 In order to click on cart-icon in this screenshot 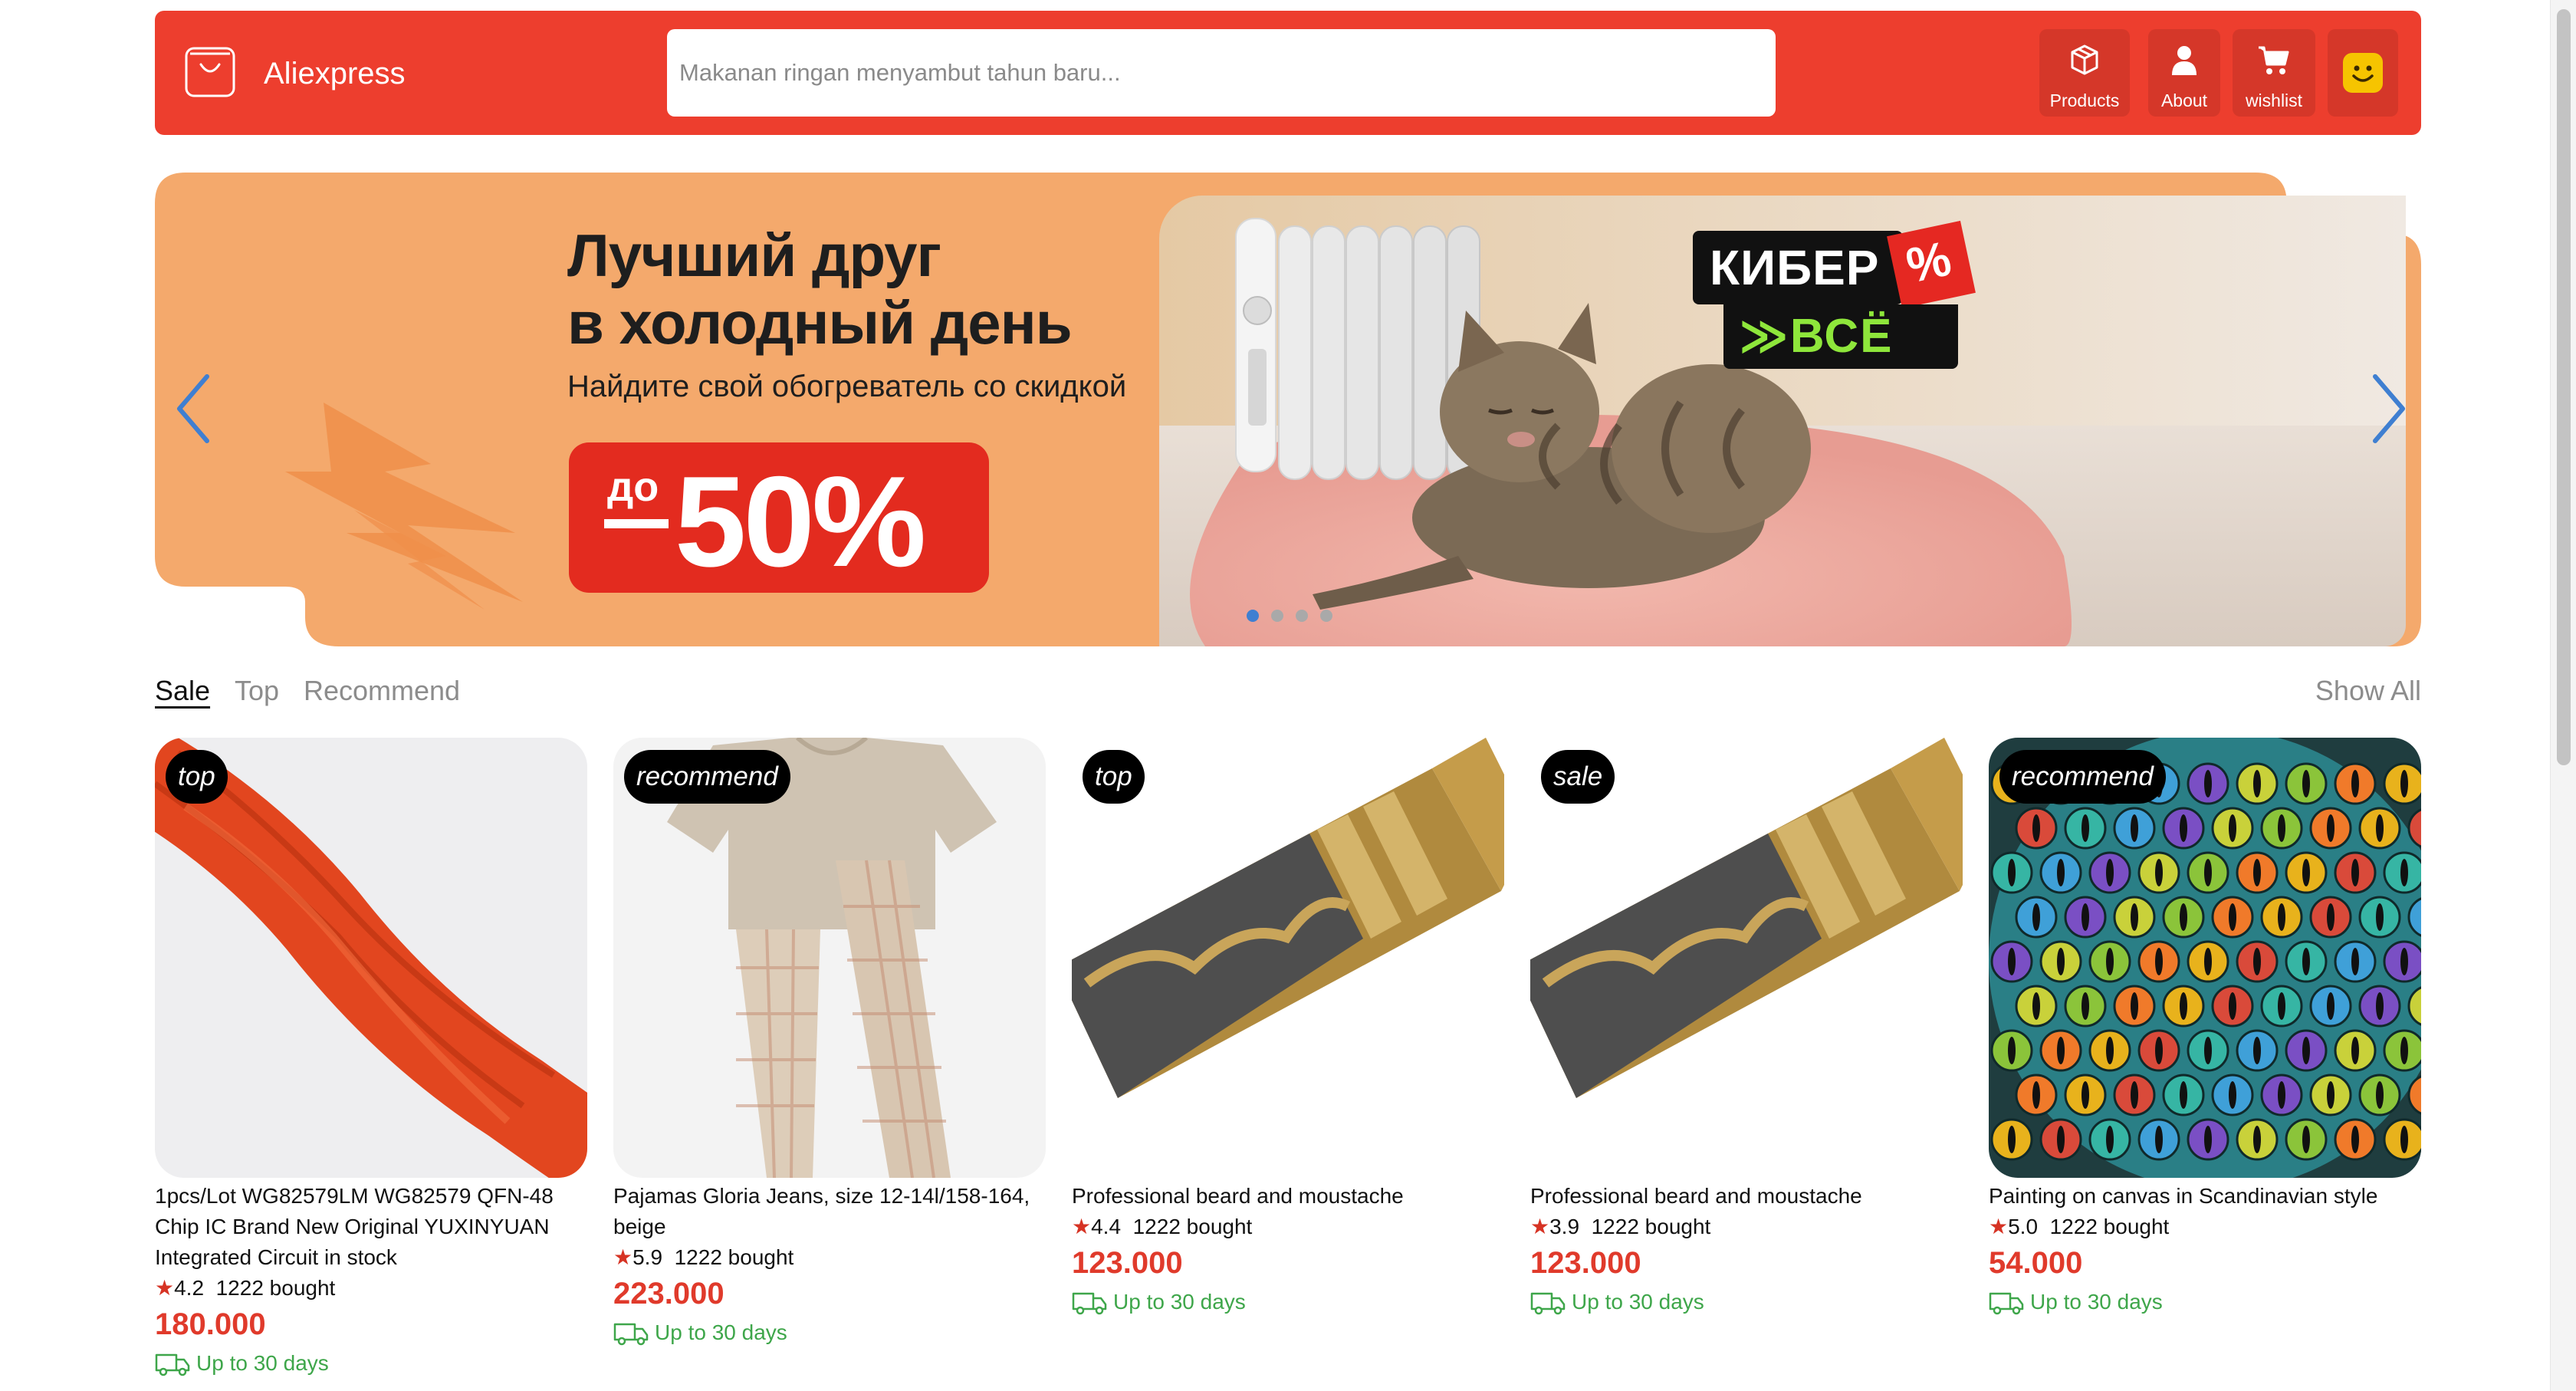, I will do `click(2274, 60)`.